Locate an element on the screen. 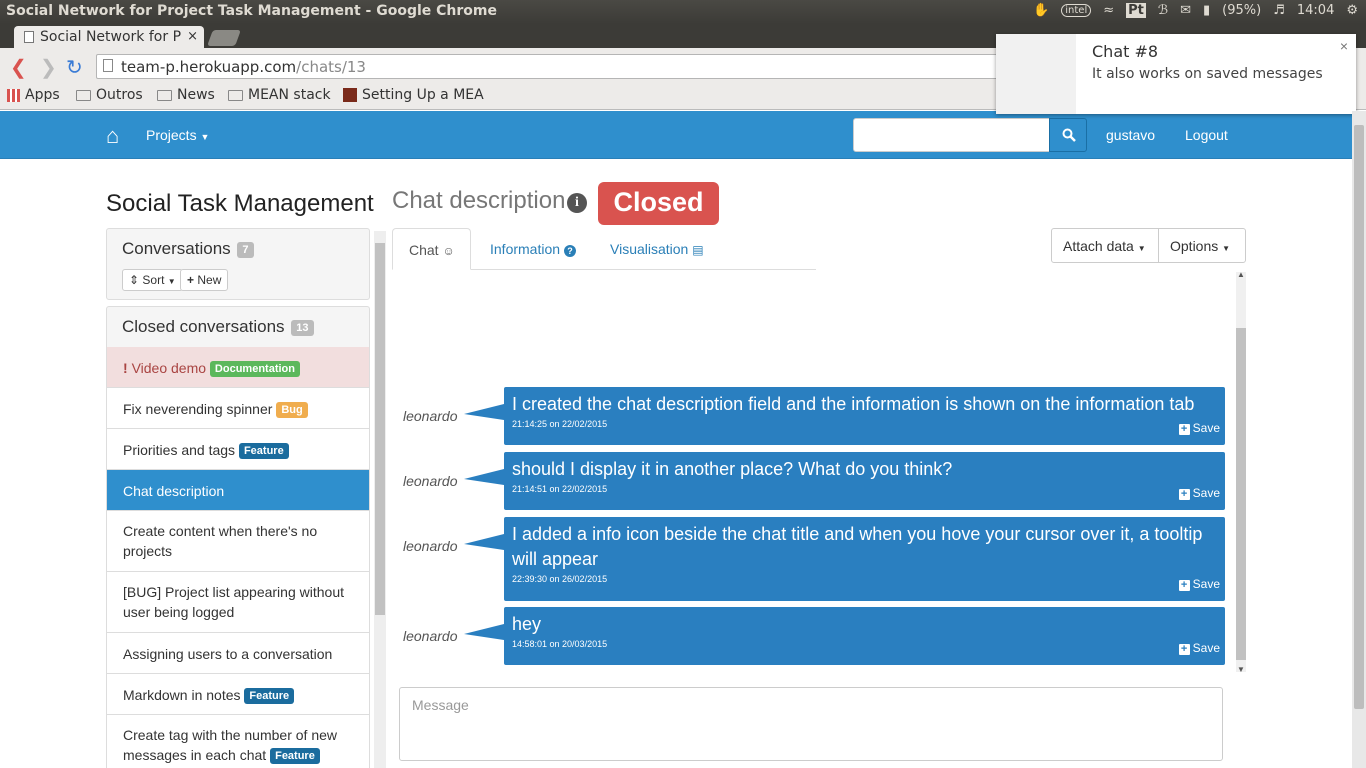 The image size is (1366, 768). battery-icon: ▮ is located at coordinates (1206, 10).